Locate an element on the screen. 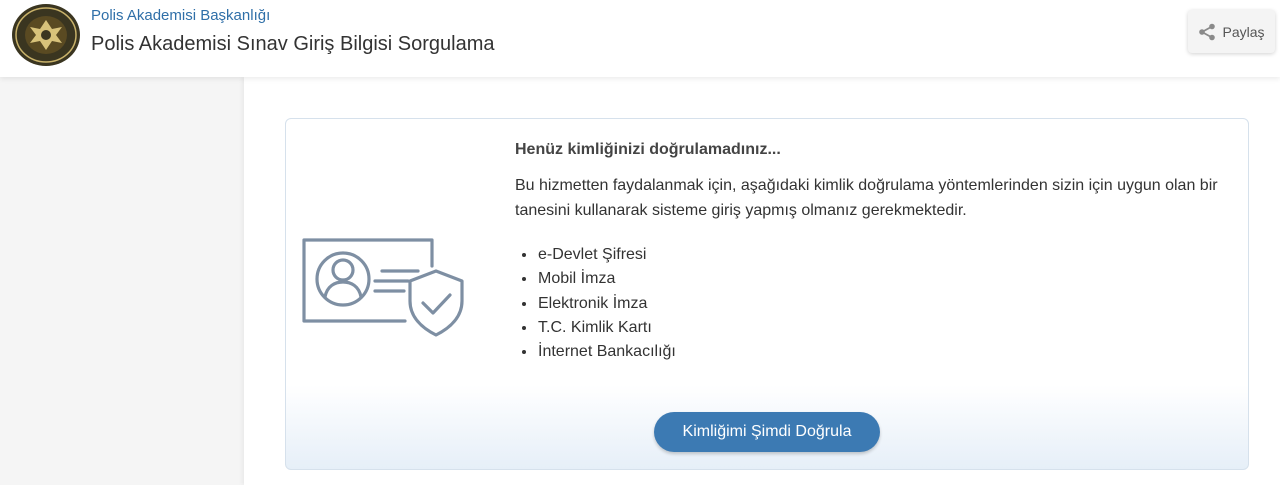 This screenshot has height=485, width=1280. org-name-link: Polis Akademisi Başkanlığı is located at coordinates (180, 15).